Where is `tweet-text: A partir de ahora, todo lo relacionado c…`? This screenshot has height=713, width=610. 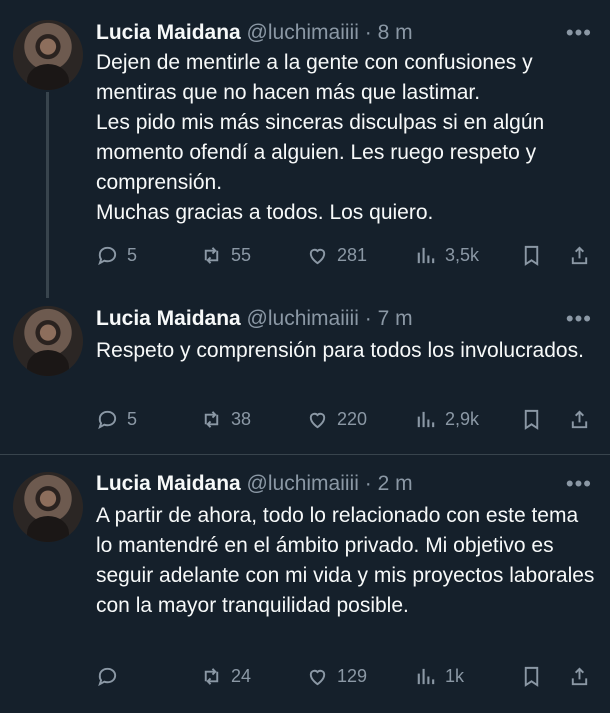
tweet-text: A partir de ahora, todo lo relacionado c… is located at coordinates (345, 560).